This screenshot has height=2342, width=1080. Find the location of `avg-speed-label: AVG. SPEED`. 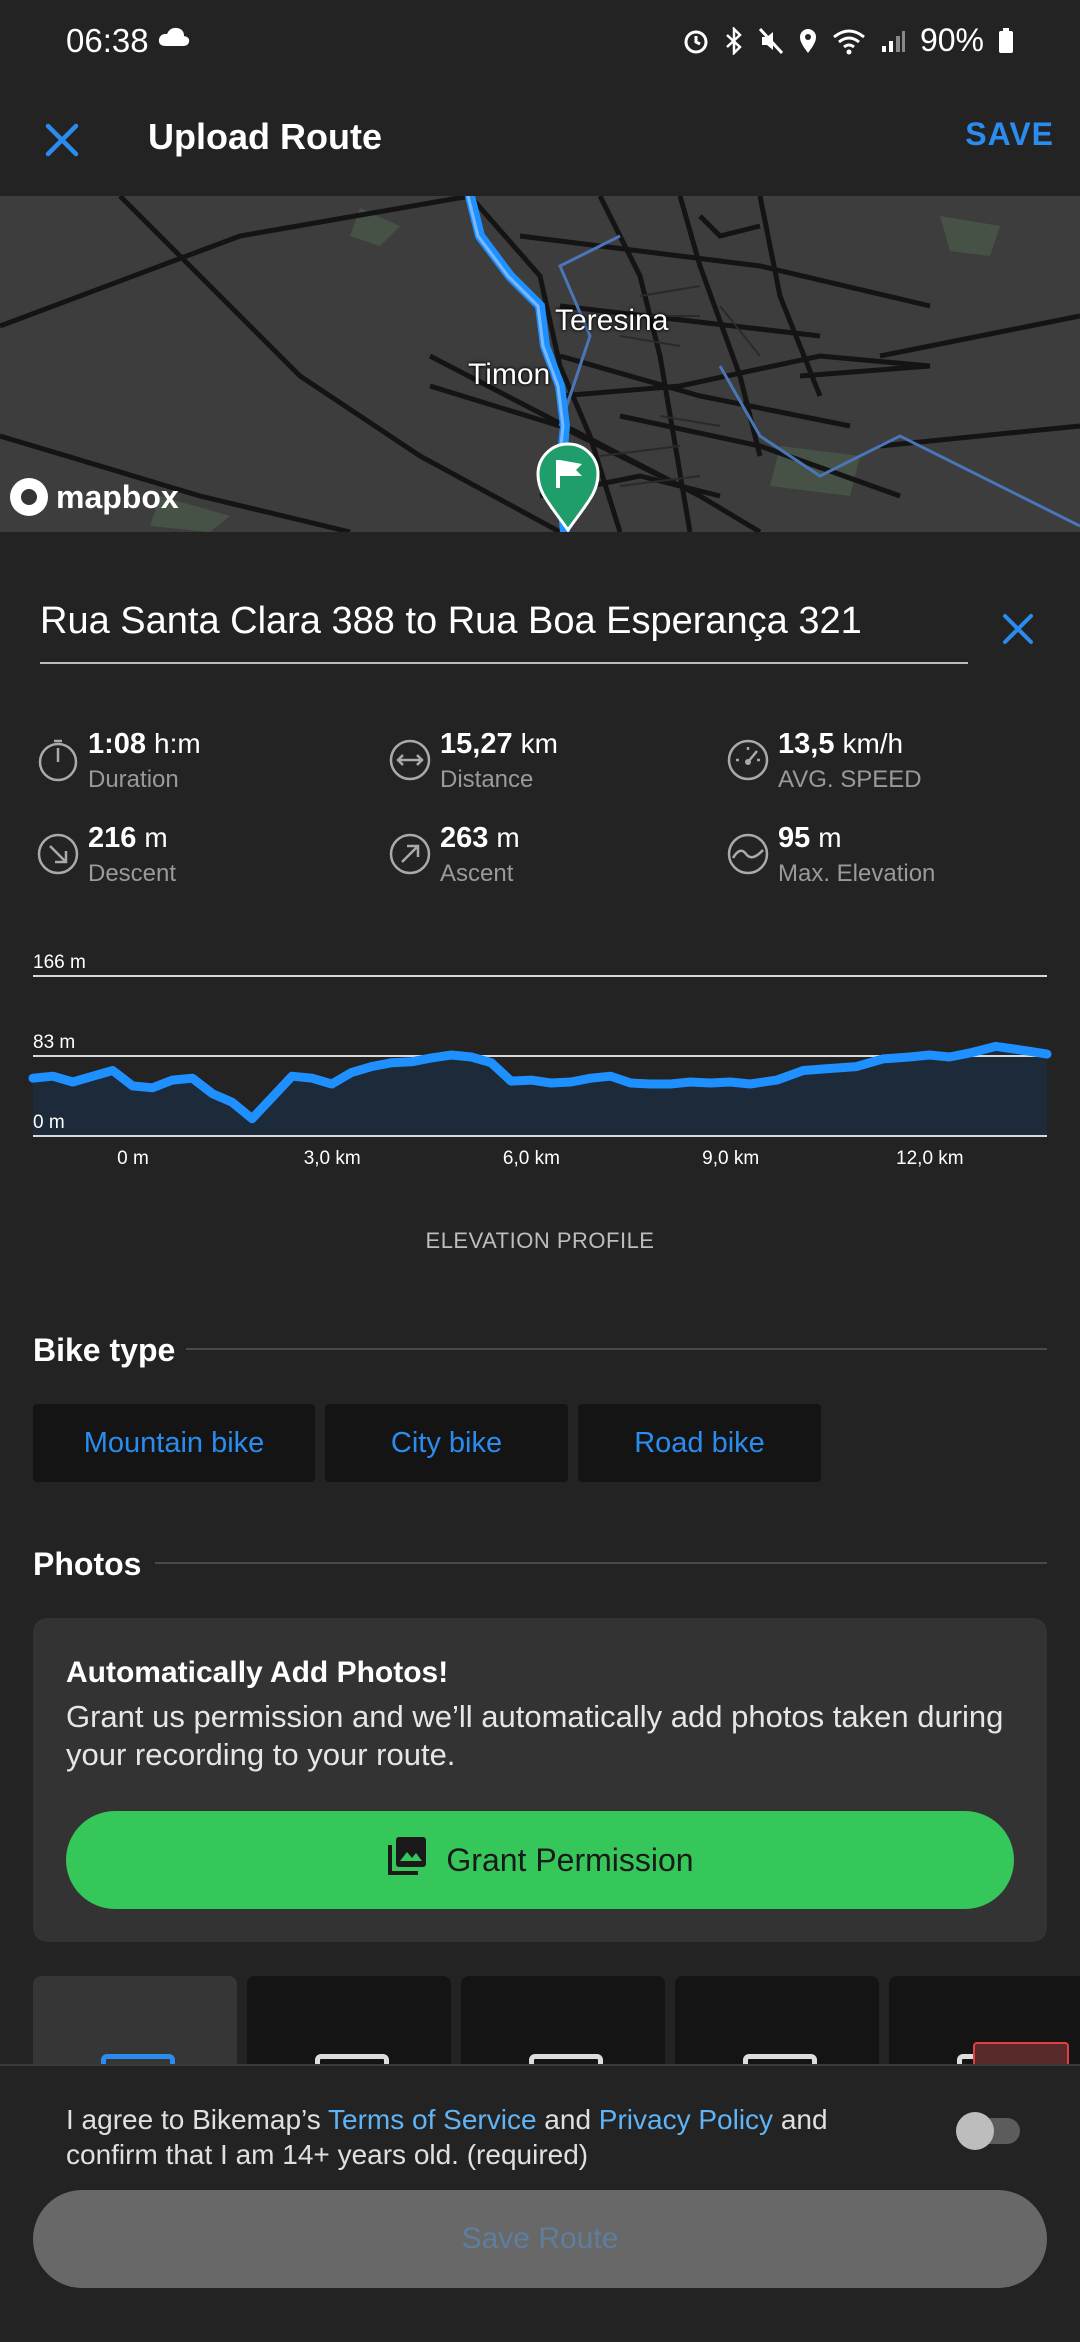

avg-speed-label: AVG. SPEED is located at coordinates (850, 779).